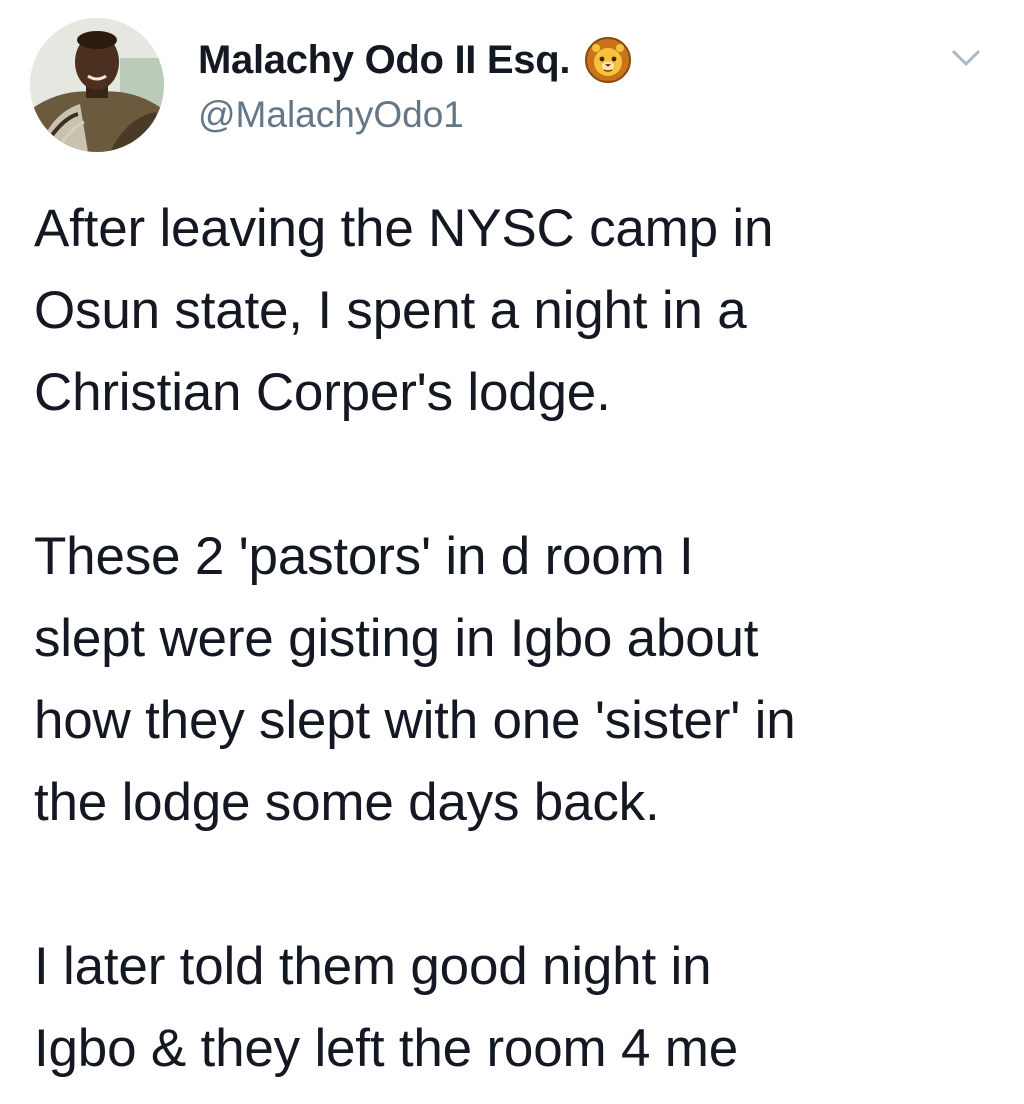  I want to click on display-name: Malachy Odo II Esq., so click(384, 60).